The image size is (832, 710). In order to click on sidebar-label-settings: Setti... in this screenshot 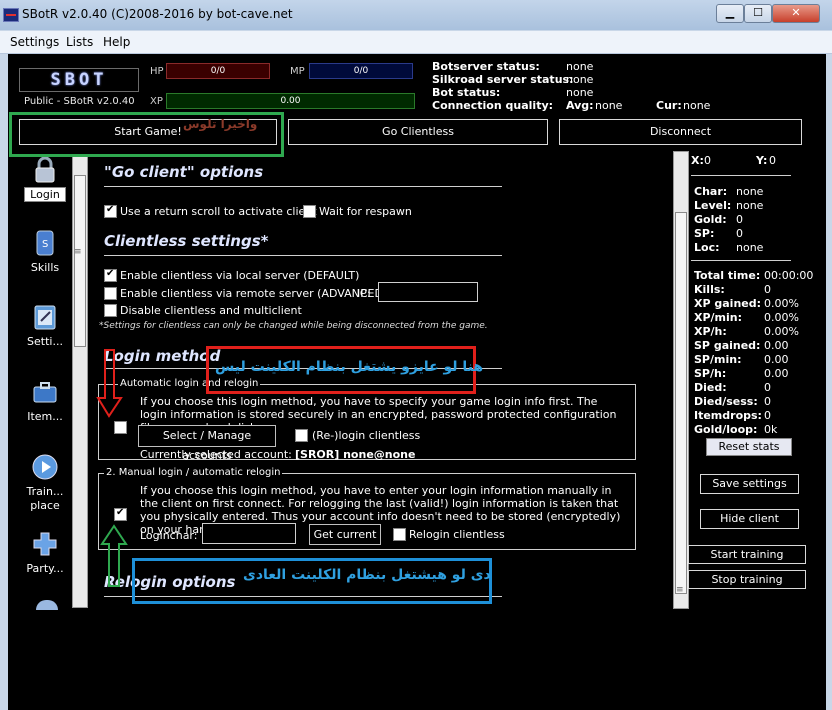, I will do `click(45, 341)`.